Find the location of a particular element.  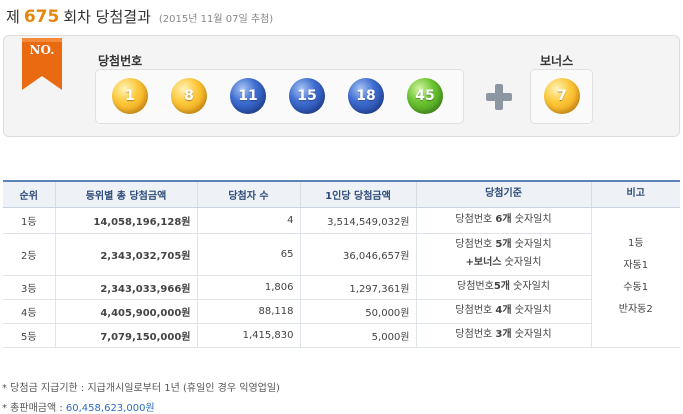

rank-cell: 1등 is located at coordinates (29, 220).